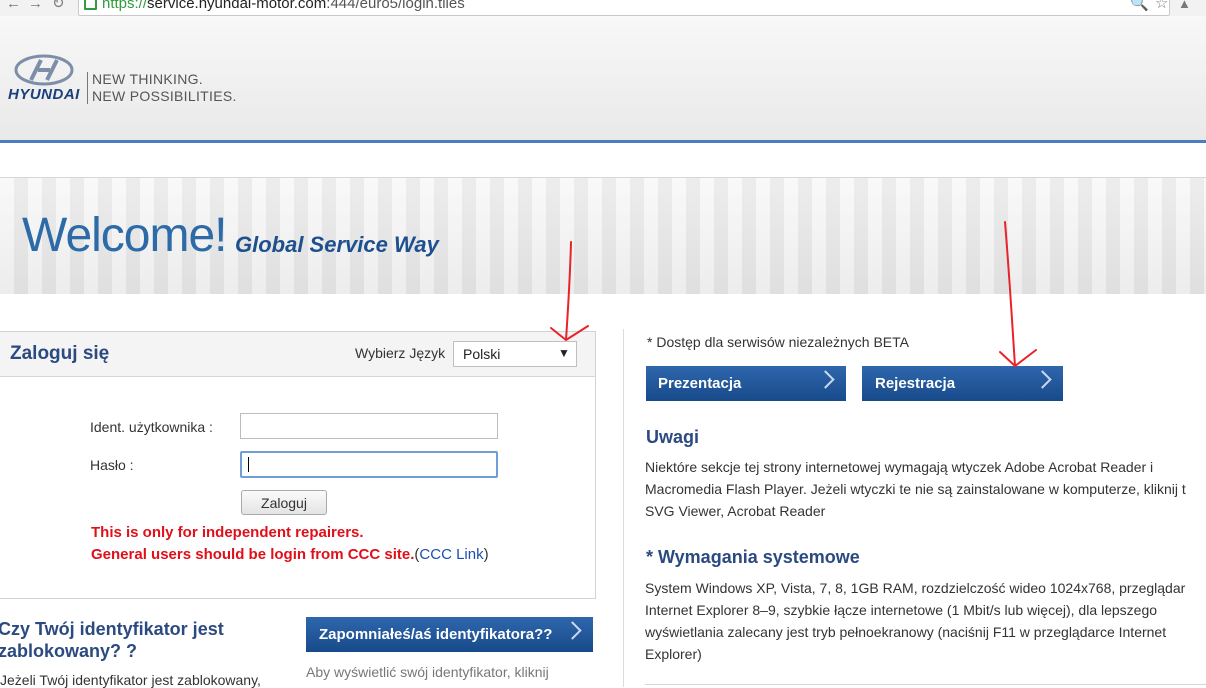 Image resolution: width=1206 pixels, height=688 pixels. Describe the element at coordinates (481, 354) in the screenshot. I see `language-select-value: Polski` at that location.